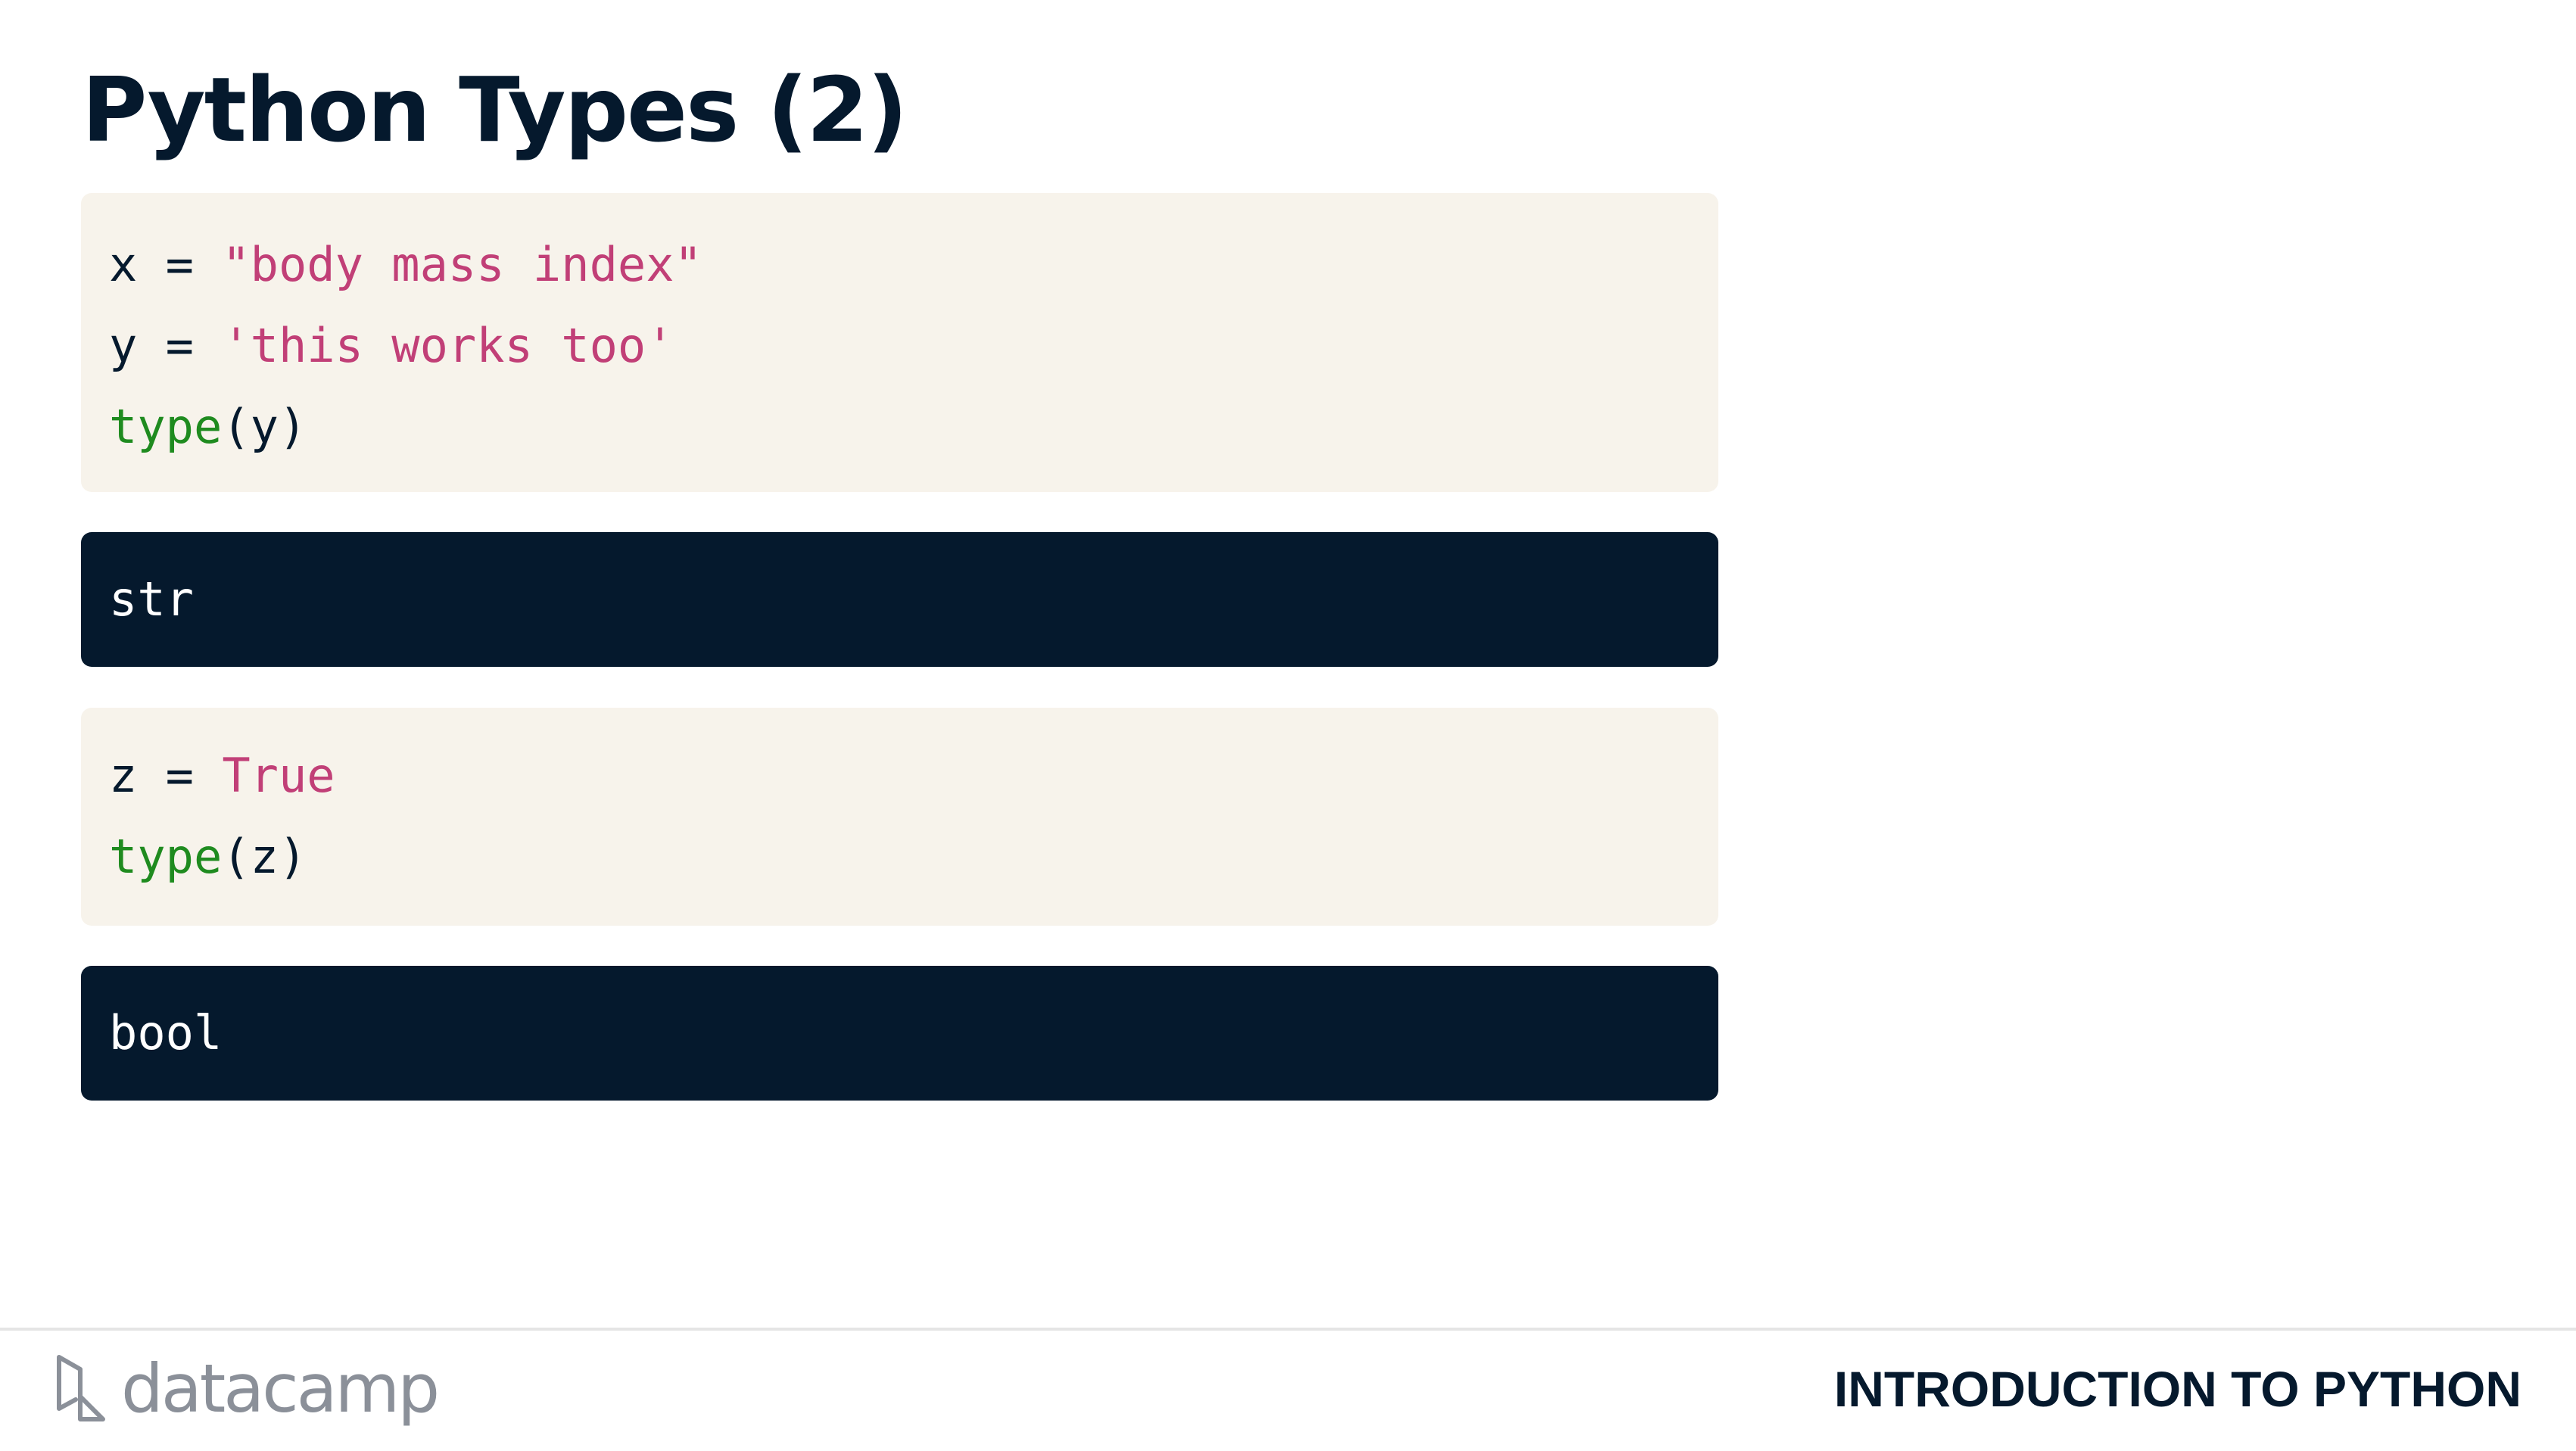  I want to click on code-block-2: z = True type(z), so click(900, 817).